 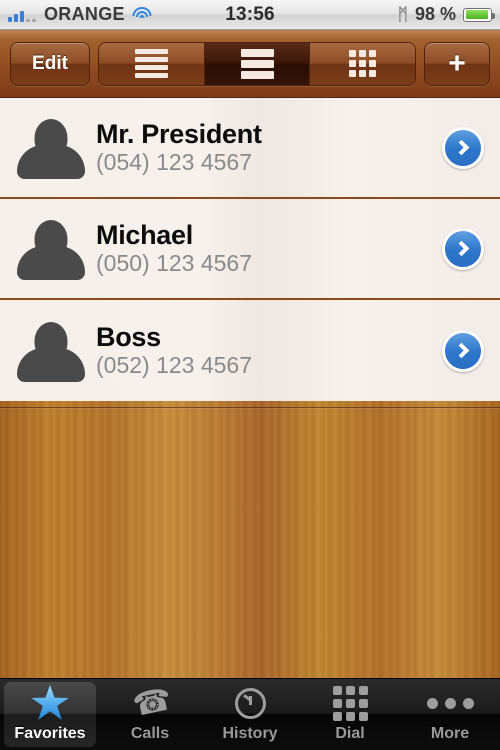 I want to click on battery-icon, so click(x=479, y=14).